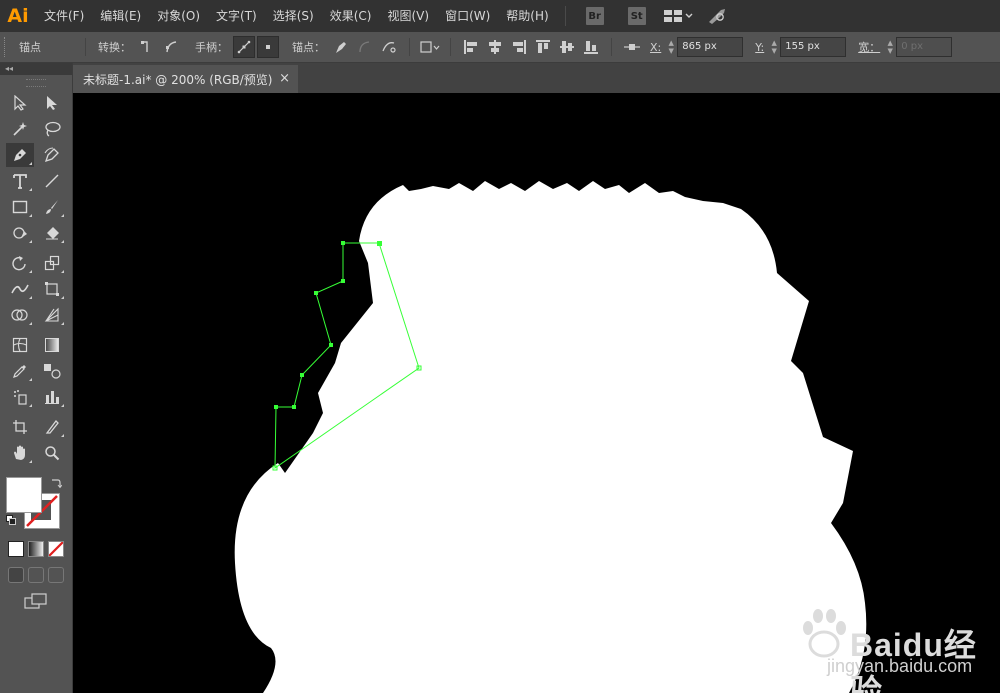  What do you see at coordinates (120, 16) in the screenshot?
I see `menu-edit: 编辑(E)` at bounding box center [120, 16].